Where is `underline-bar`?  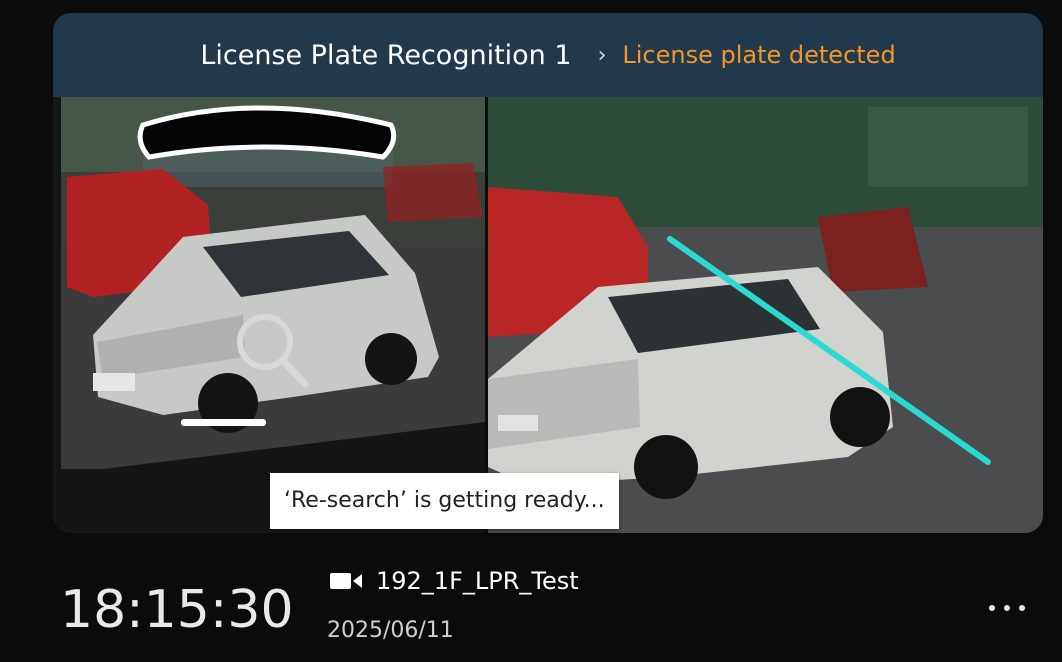
underline-bar is located at coordinates (223, 422).